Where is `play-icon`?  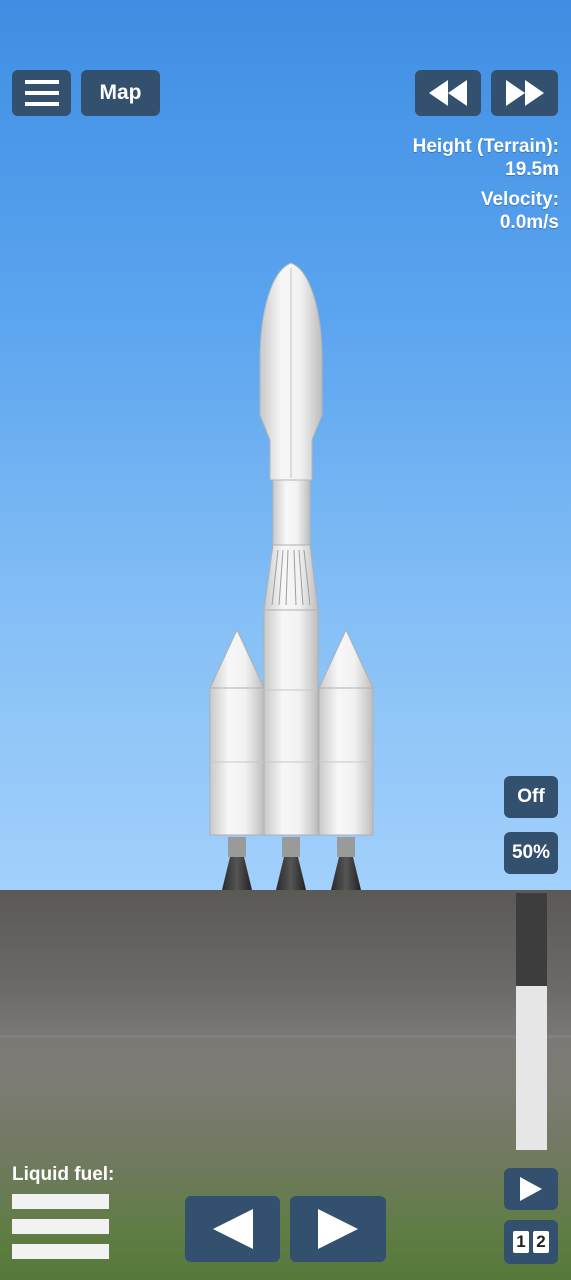 play-icon is located at coordinates (531, 1189).